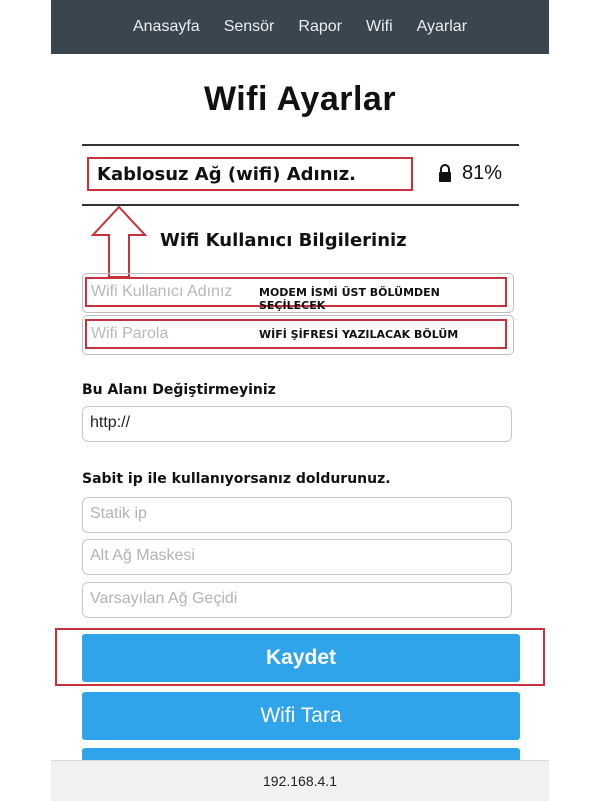 The image size is (600, 801). I want to click on subnet-mask-input: Alt Ağ Maskesi, so click(297, 557).